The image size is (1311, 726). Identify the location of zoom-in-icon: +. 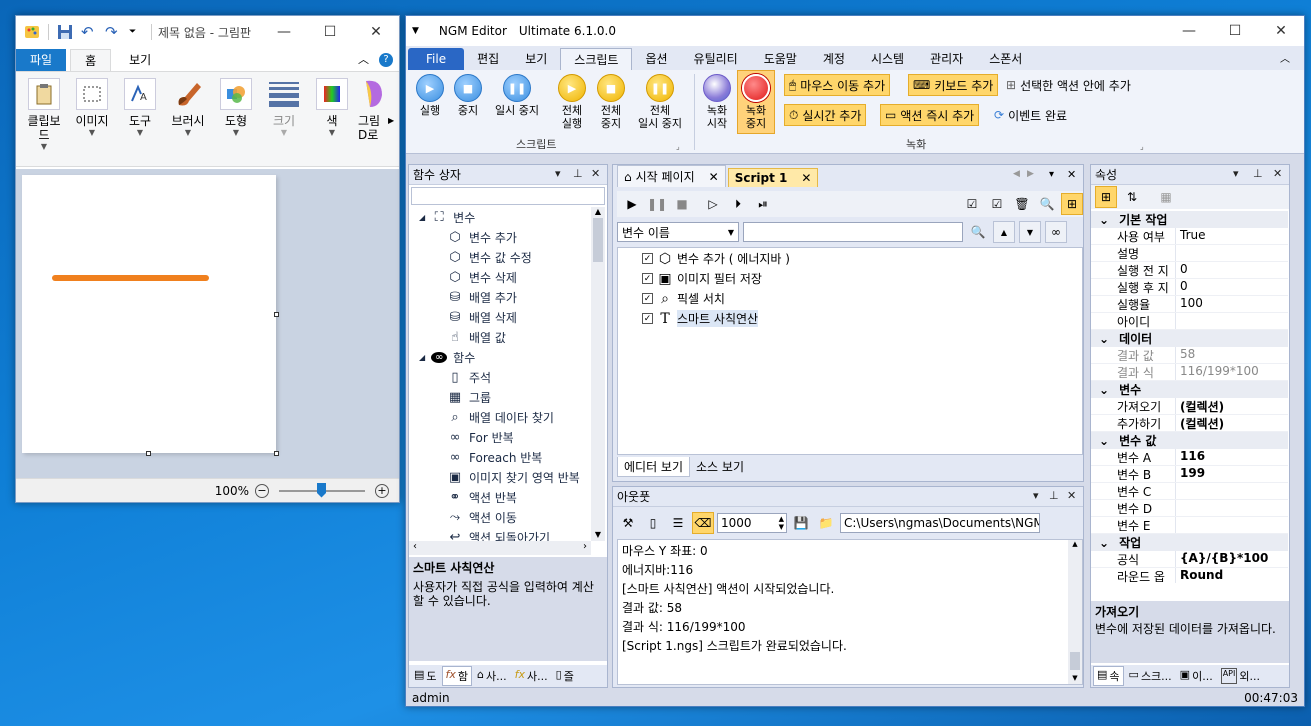
(382, 490).